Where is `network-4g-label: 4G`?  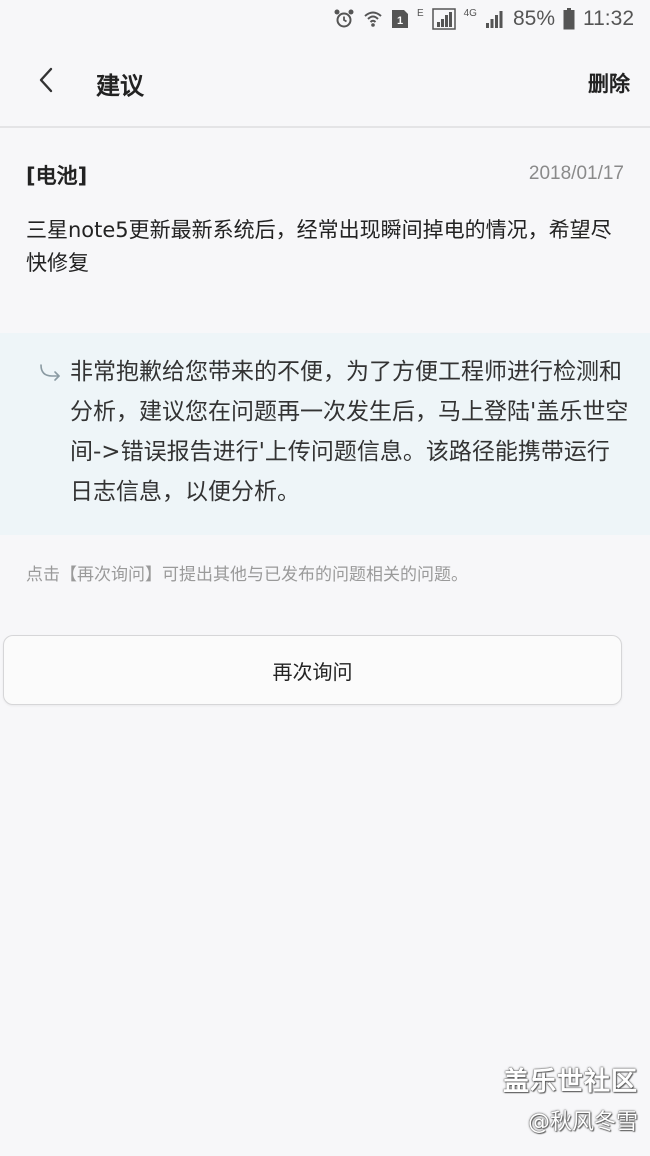
network-4g-label: 4G is located at coordinates (470, 13).